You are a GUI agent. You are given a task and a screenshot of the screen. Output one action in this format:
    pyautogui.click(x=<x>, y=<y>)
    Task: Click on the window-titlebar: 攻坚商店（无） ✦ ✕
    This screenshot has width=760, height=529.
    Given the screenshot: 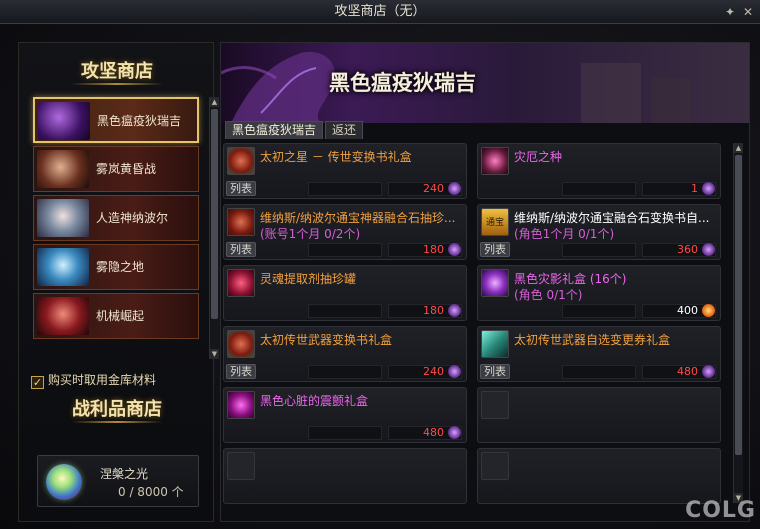 What is the action you would take?
    pyautogui.click(x=380, y=12)
    